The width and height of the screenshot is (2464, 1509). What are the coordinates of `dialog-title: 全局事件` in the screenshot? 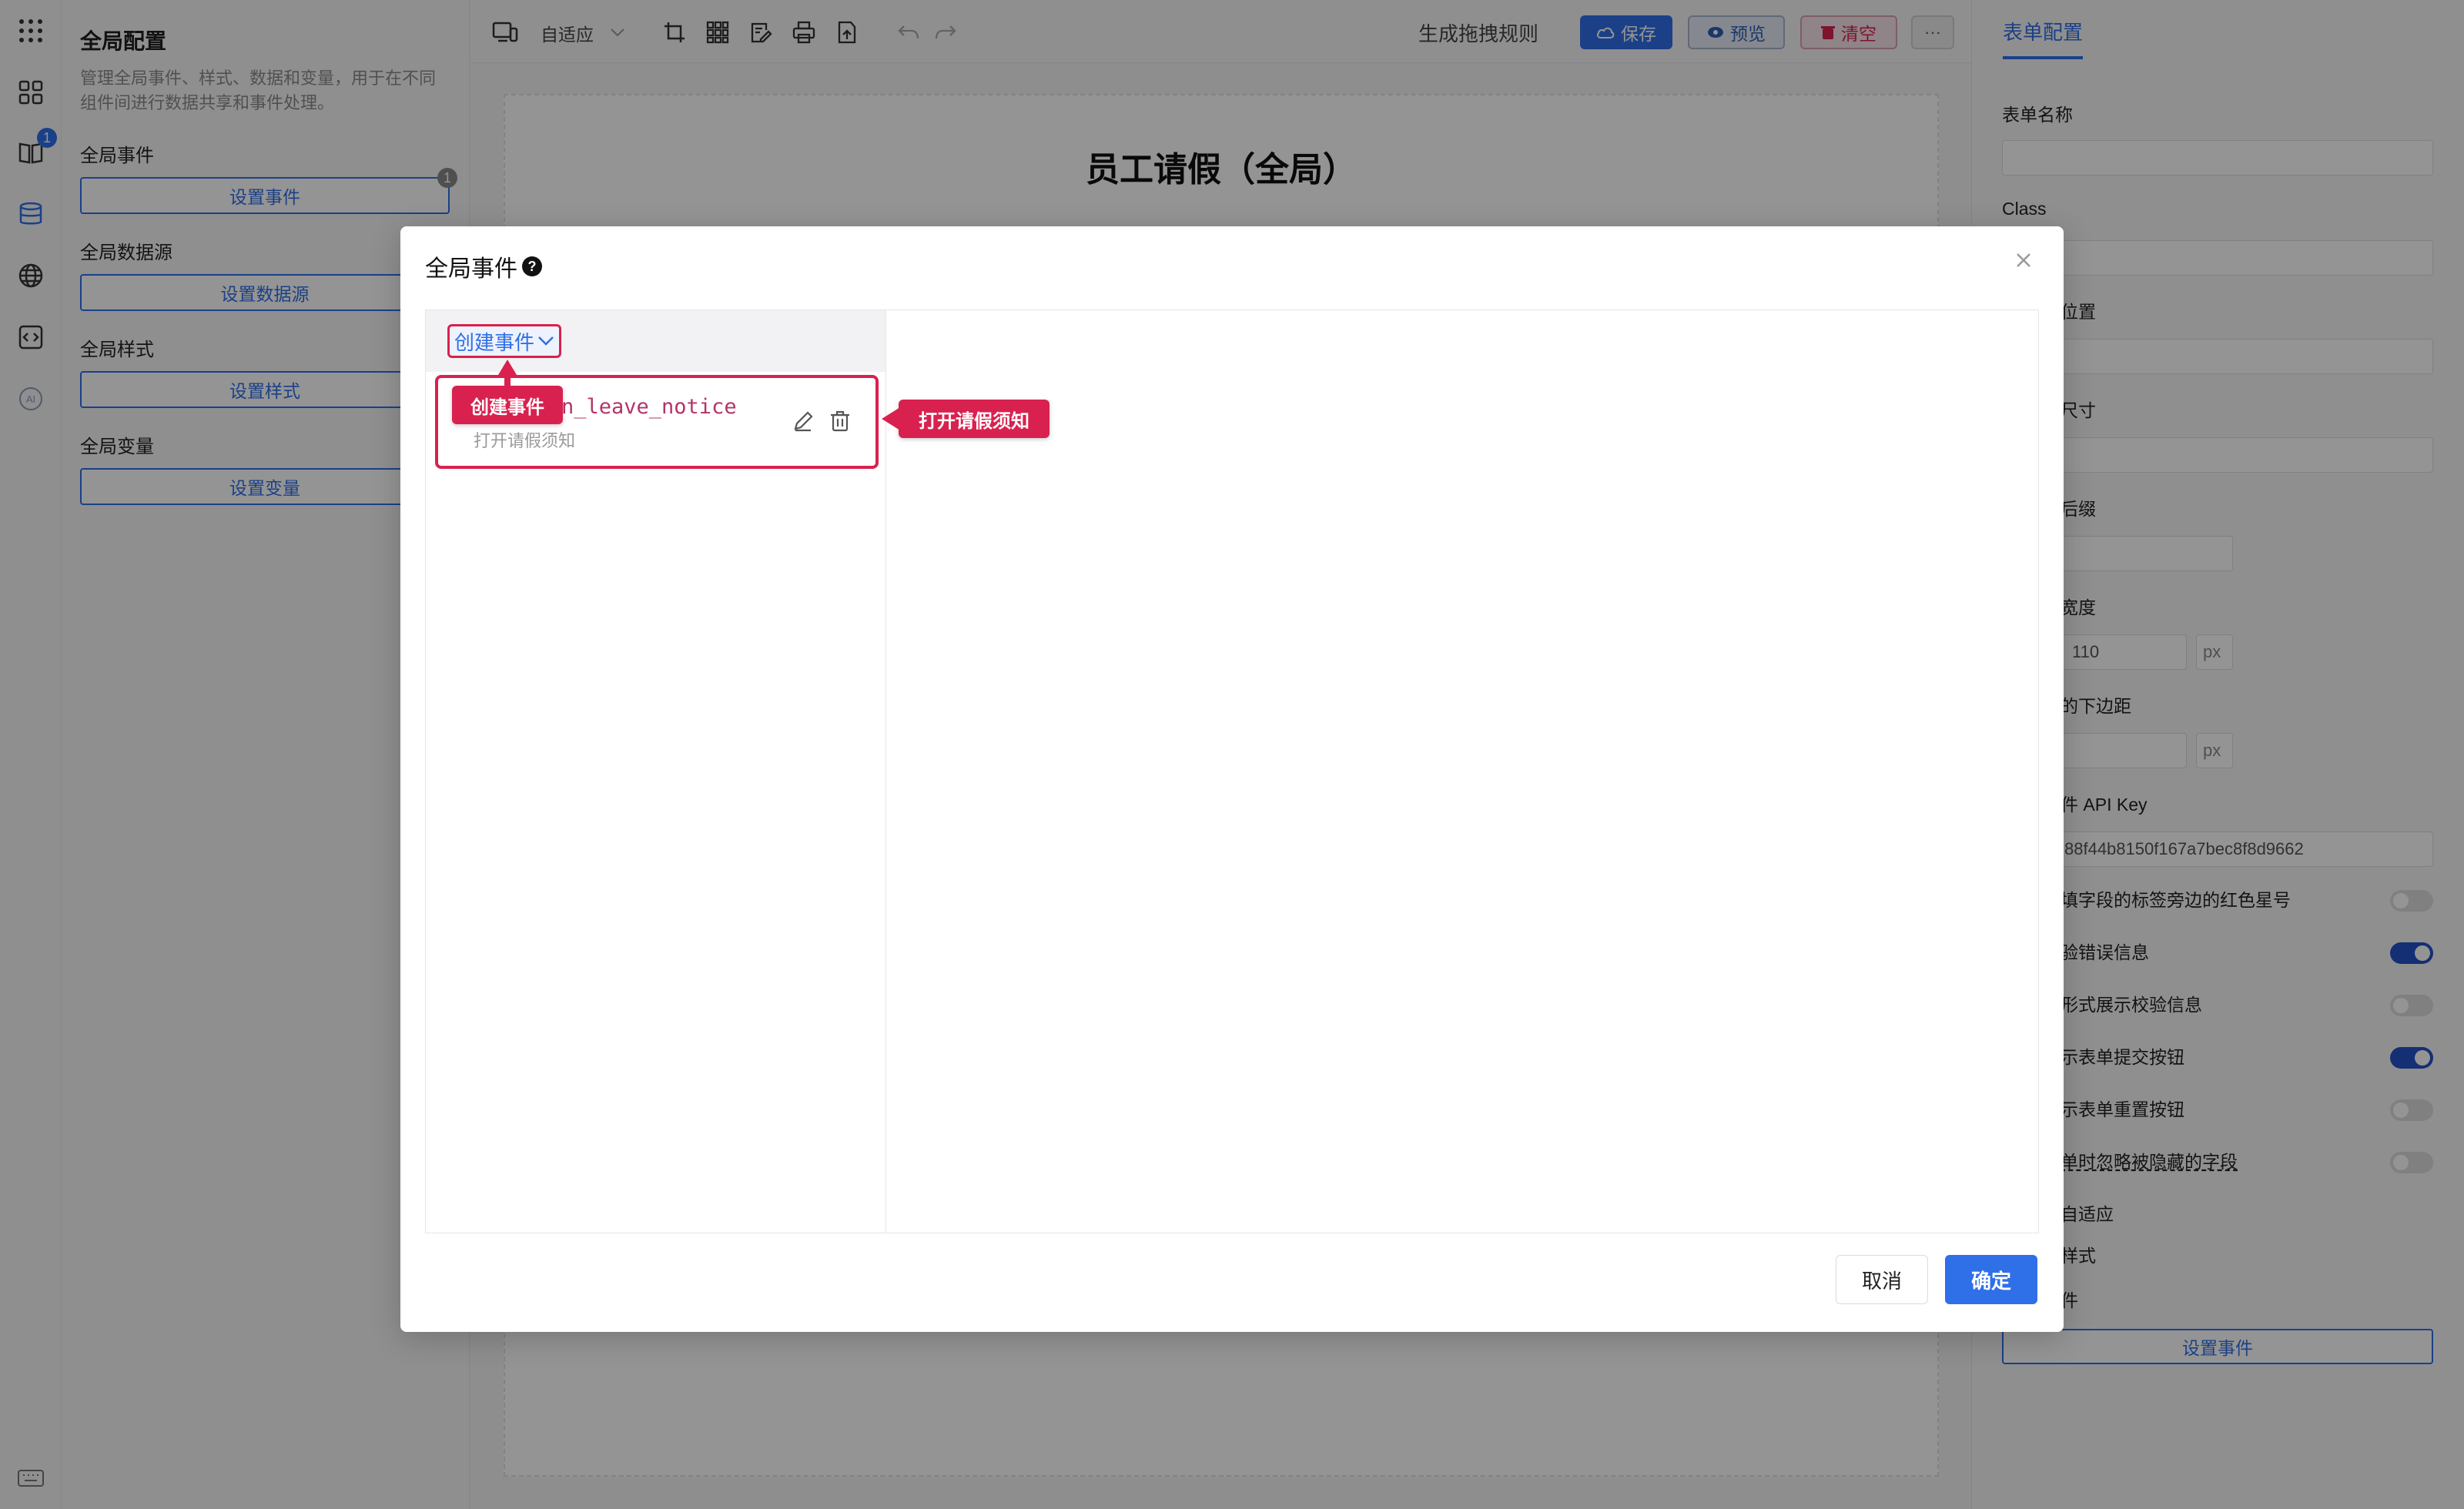 It's located at (471, 269).